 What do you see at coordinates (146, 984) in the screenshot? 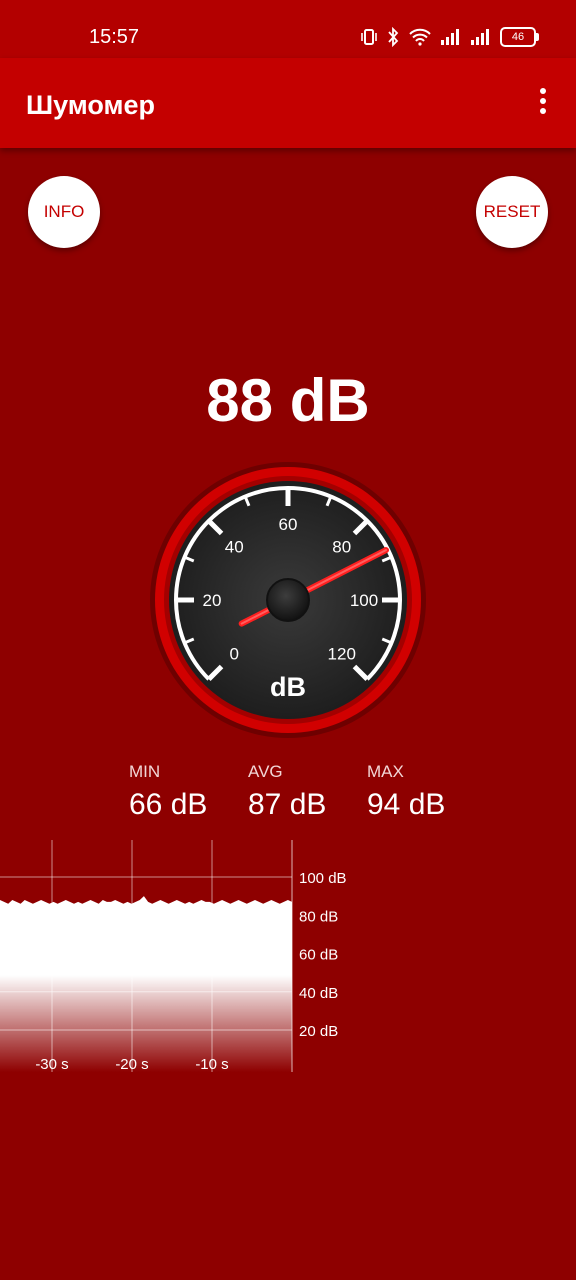
I see `history-area` at bounding box center [146, 984].